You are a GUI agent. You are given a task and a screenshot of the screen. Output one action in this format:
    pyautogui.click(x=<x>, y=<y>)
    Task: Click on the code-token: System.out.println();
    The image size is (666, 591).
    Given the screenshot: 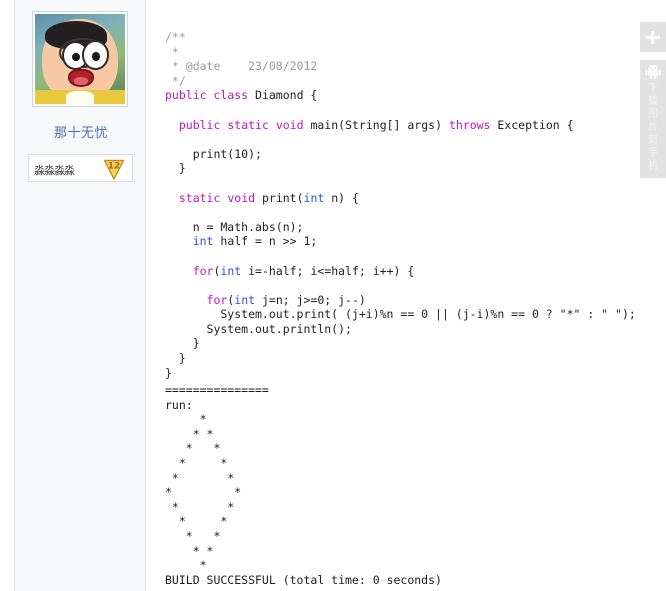 What is the action you would take?
    pyautogui.click(x=258, y=328)
    